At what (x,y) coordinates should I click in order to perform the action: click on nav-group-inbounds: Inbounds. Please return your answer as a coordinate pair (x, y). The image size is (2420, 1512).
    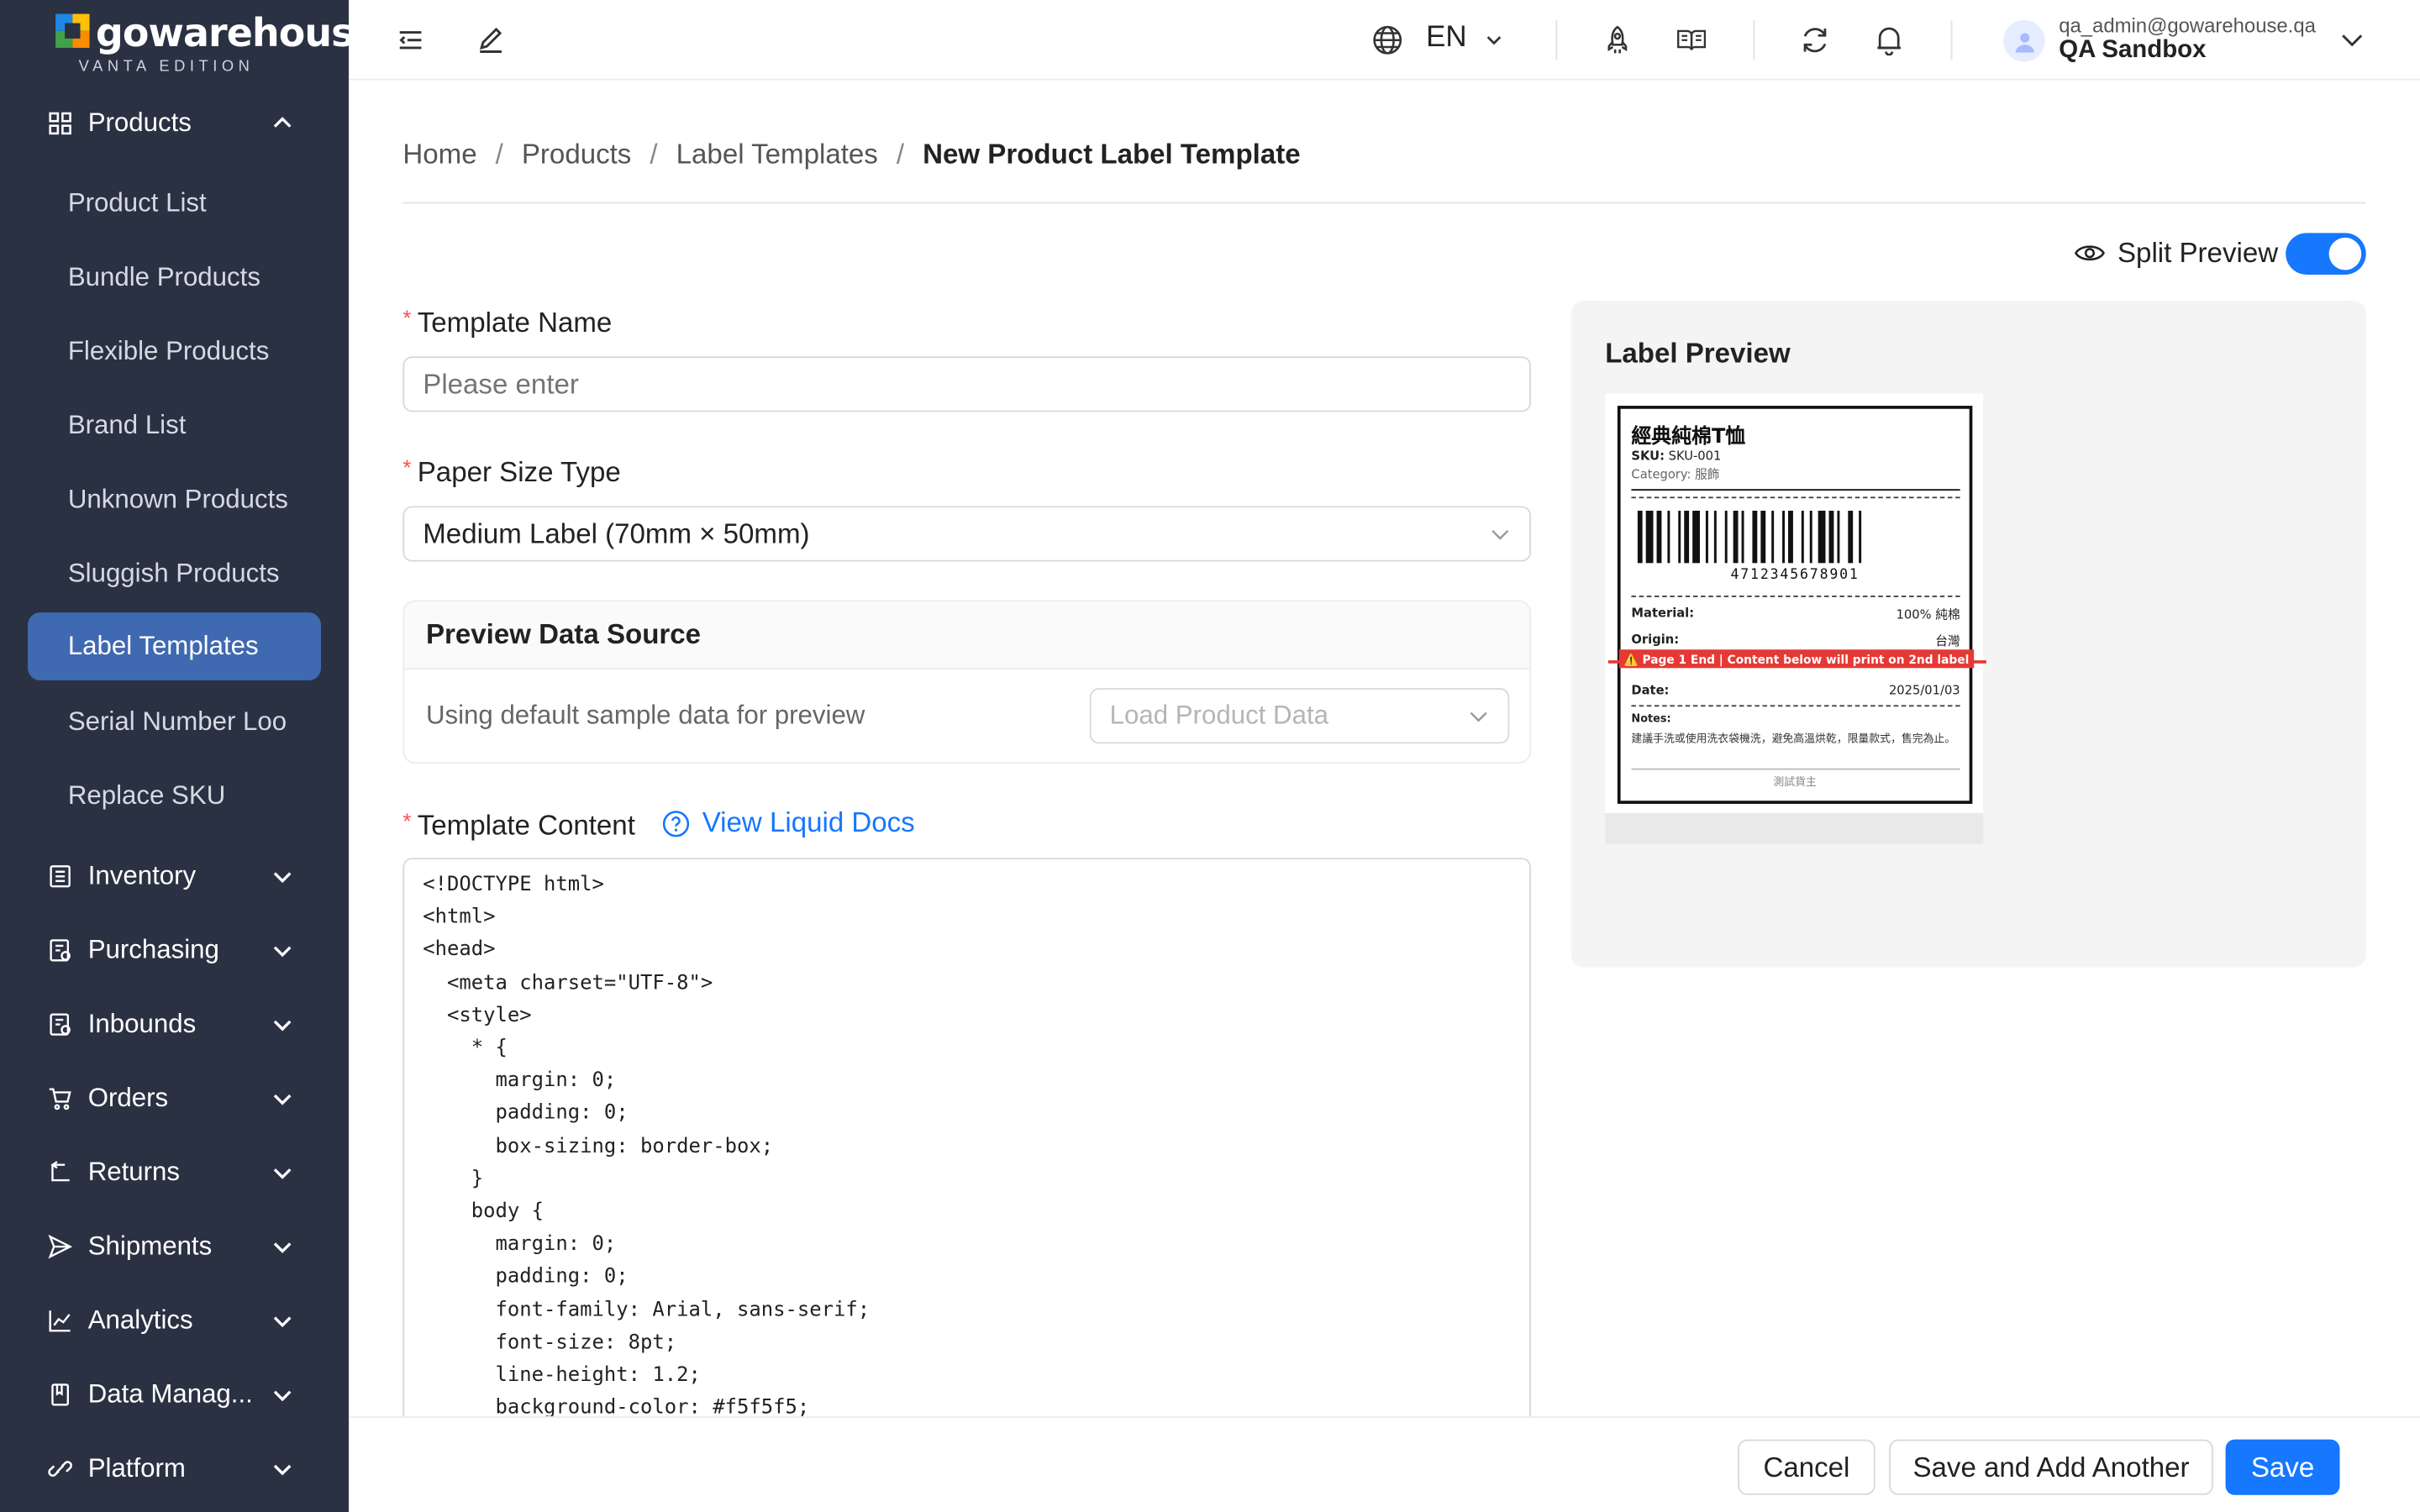
    Looking at the image, I should click on (174, 1024).